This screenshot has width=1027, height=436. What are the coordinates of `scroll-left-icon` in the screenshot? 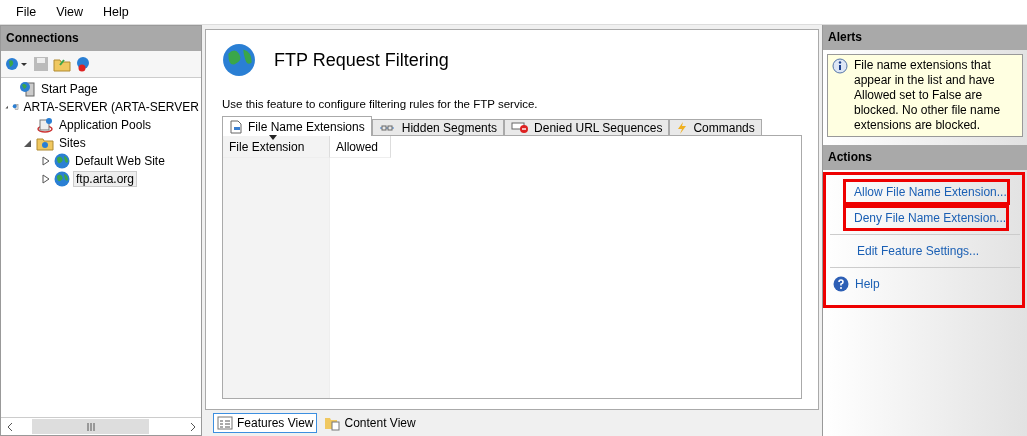 It's located at (9, 426).